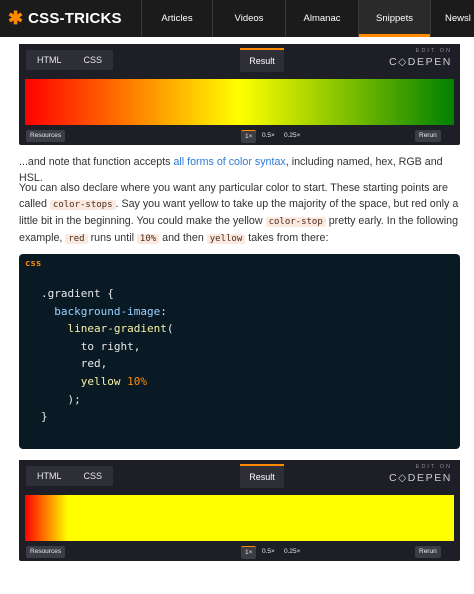 The width and height of the screenshot is (474, 594). Describe the element at coordinates (82, 205) in the screenshot. I see `inline-code: color-stops` at that location.